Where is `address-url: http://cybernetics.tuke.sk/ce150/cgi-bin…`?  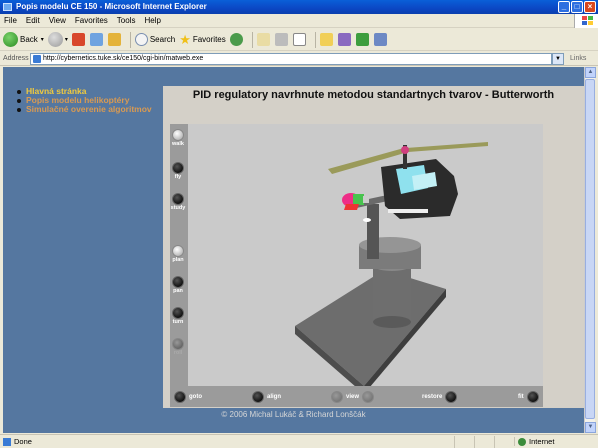 address-url: http://cybernetics.tuke.sk/ce150/cgi-bin… is located at coordinates (123, 58).